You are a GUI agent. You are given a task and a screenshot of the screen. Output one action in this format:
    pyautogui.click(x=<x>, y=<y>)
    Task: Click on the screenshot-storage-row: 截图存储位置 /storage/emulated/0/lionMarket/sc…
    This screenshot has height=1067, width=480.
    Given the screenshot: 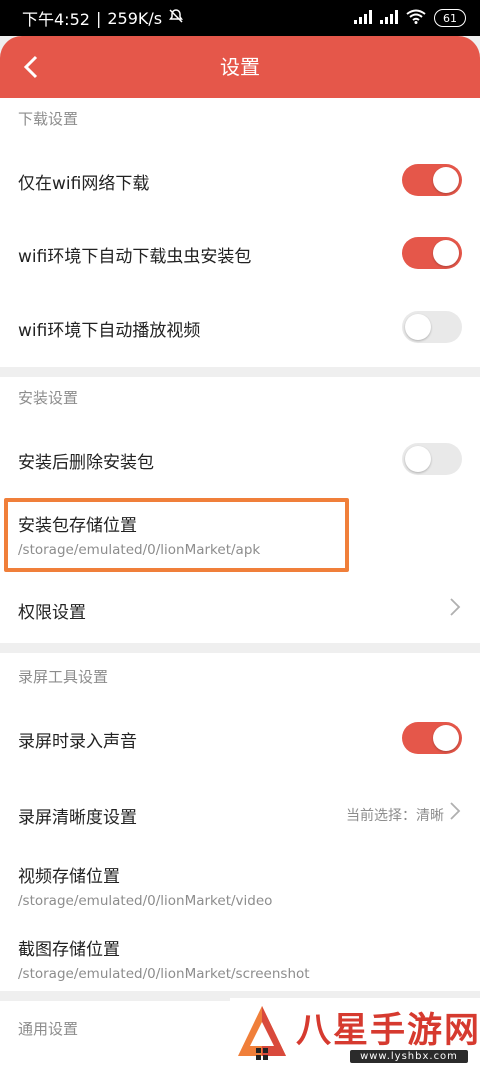 What is the action you would take?
    pyautogui.click(x=240, y=958)
    